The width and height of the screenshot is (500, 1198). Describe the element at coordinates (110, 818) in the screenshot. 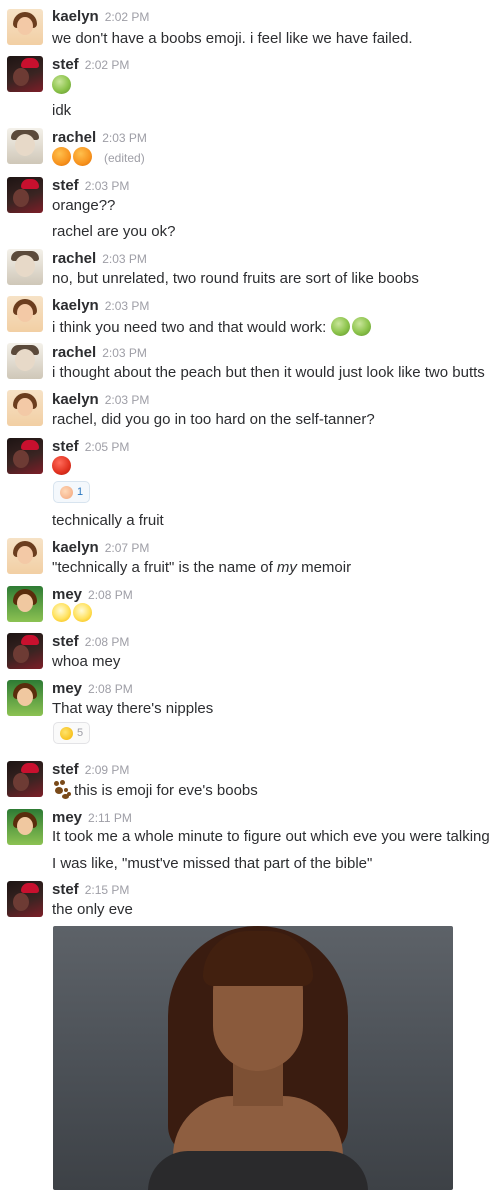

I see `message-timestamp: 2:11 PM` at that location.